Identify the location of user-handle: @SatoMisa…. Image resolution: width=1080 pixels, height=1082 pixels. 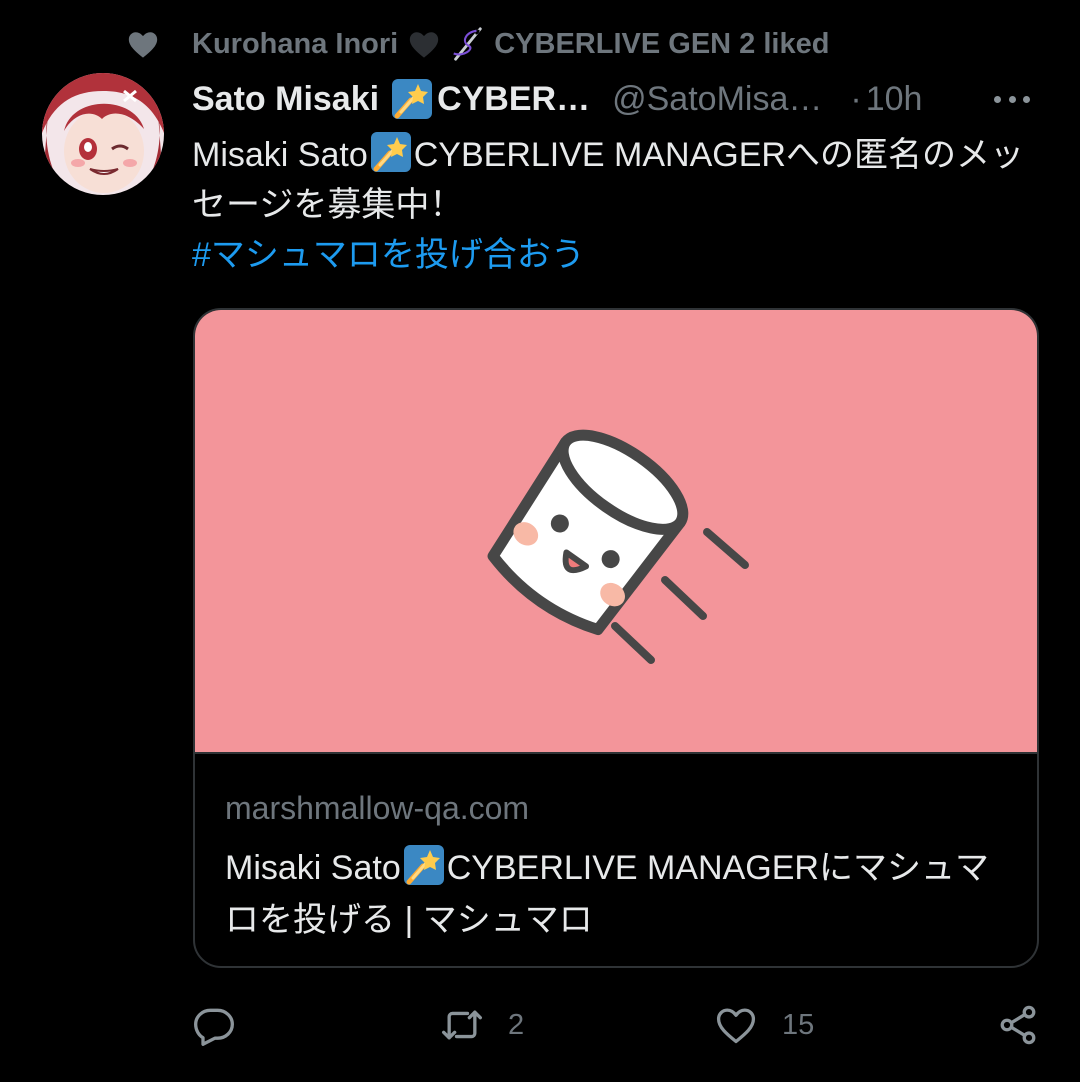
(717, 99).